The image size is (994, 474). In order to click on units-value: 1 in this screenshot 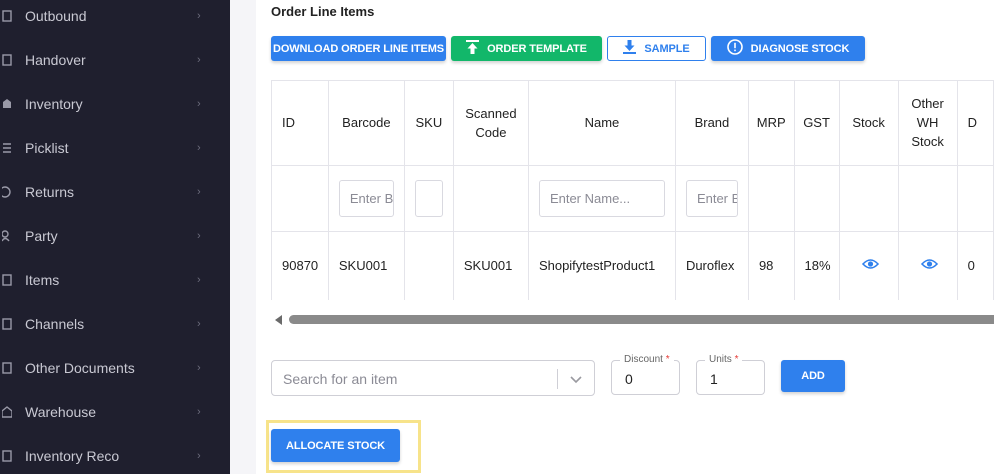, I will do `click(714, 379)`.